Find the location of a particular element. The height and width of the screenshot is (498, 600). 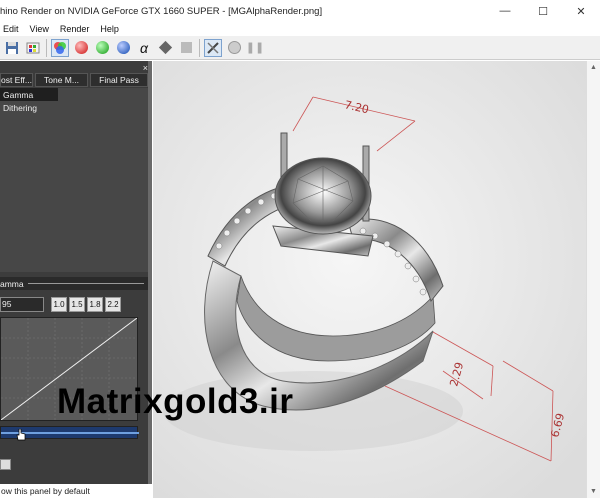

menu-render: Render is located at coordinates (75, 29).